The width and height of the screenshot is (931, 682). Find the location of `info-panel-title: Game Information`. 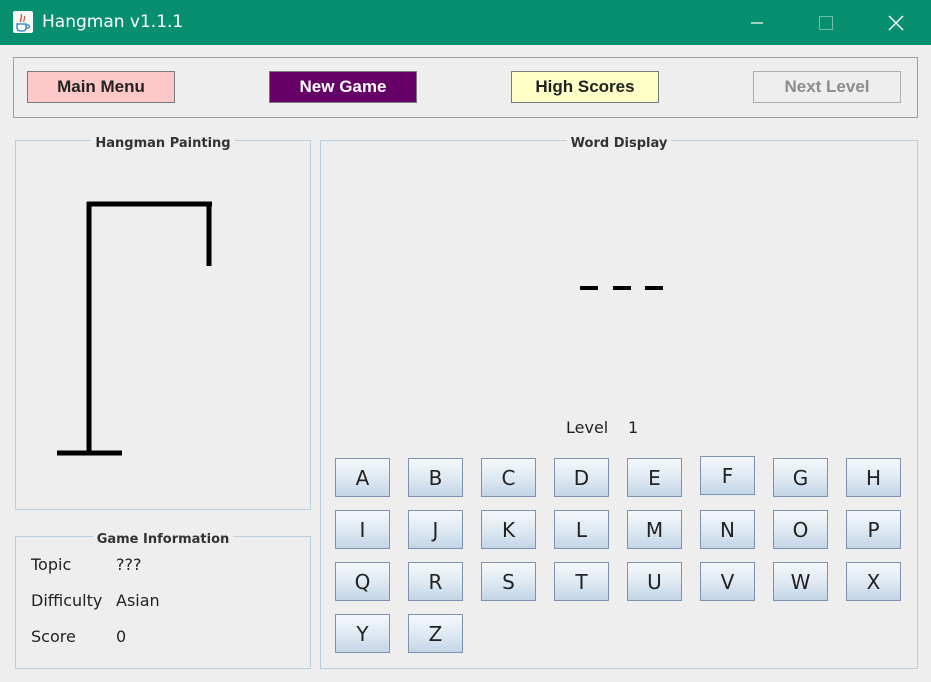

info-panel-title: Game Information is located at coordinates (163, 539).